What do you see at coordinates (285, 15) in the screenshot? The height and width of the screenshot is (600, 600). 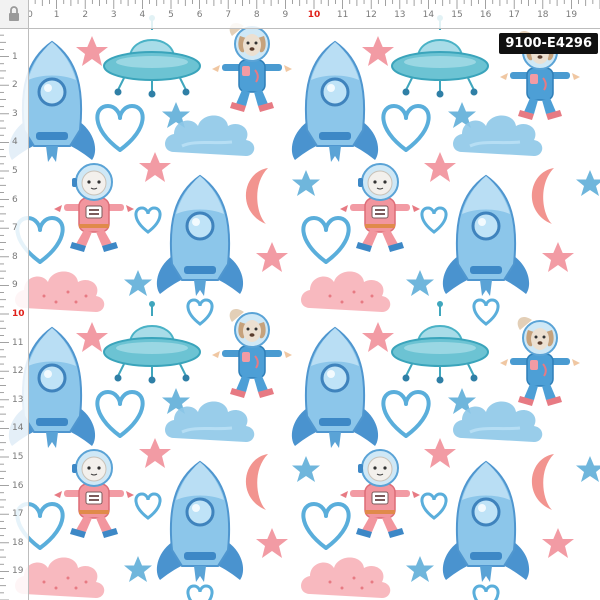 I see `ruler-top-label: 9` at bounding box center [285, 15].